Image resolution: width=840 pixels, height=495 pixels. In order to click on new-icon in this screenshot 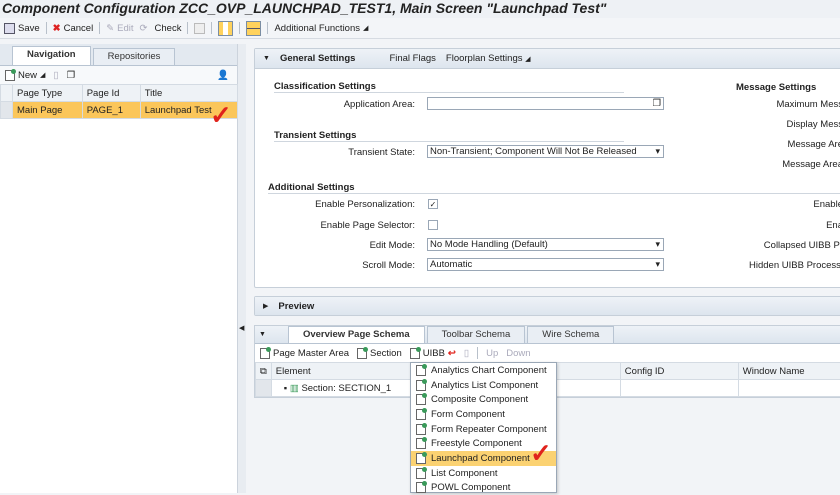, I will do `click(10, 75)`.